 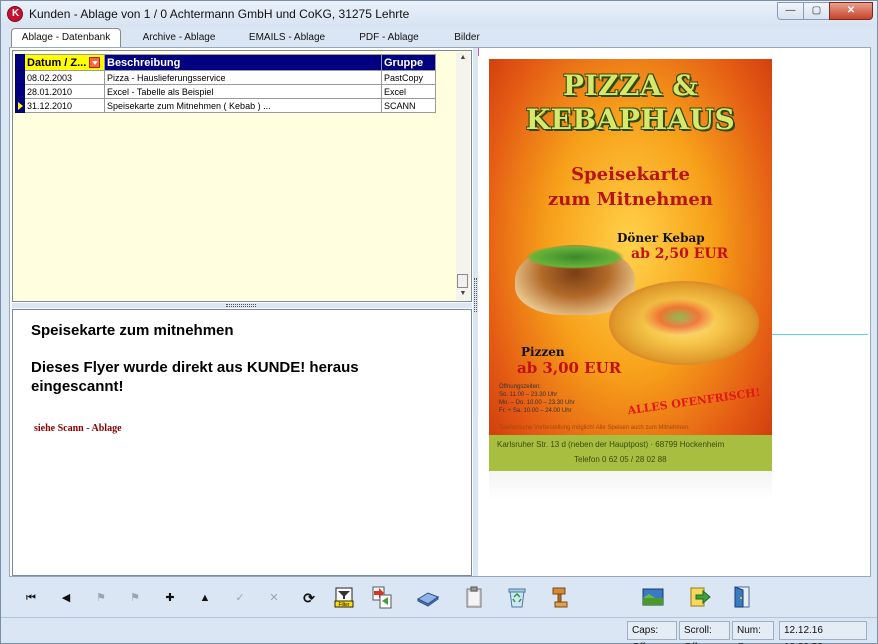 I want to click on next-record-button: ⚑, so click(x=101, y=598).